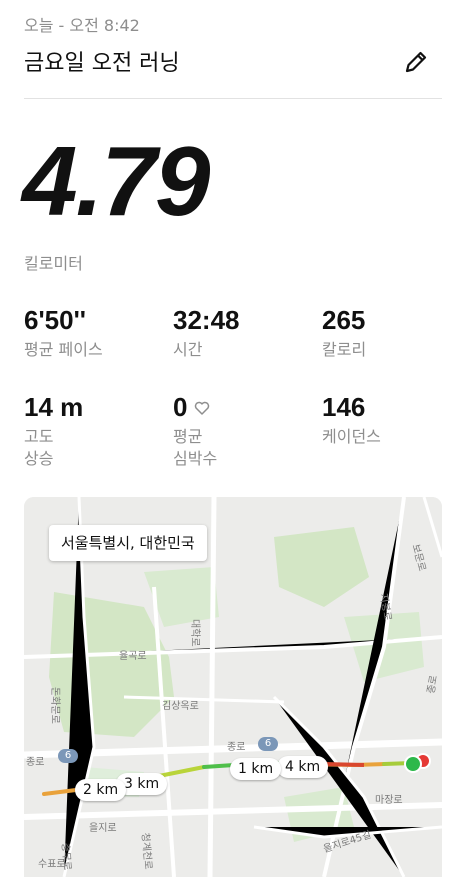 This screenshot has width=466, height=877. What do you see at coordinates (82, 25) in the screenshot?
I see `header-subtitle: 오늘 - 오전 8:42` at bounding box center [82, 25].